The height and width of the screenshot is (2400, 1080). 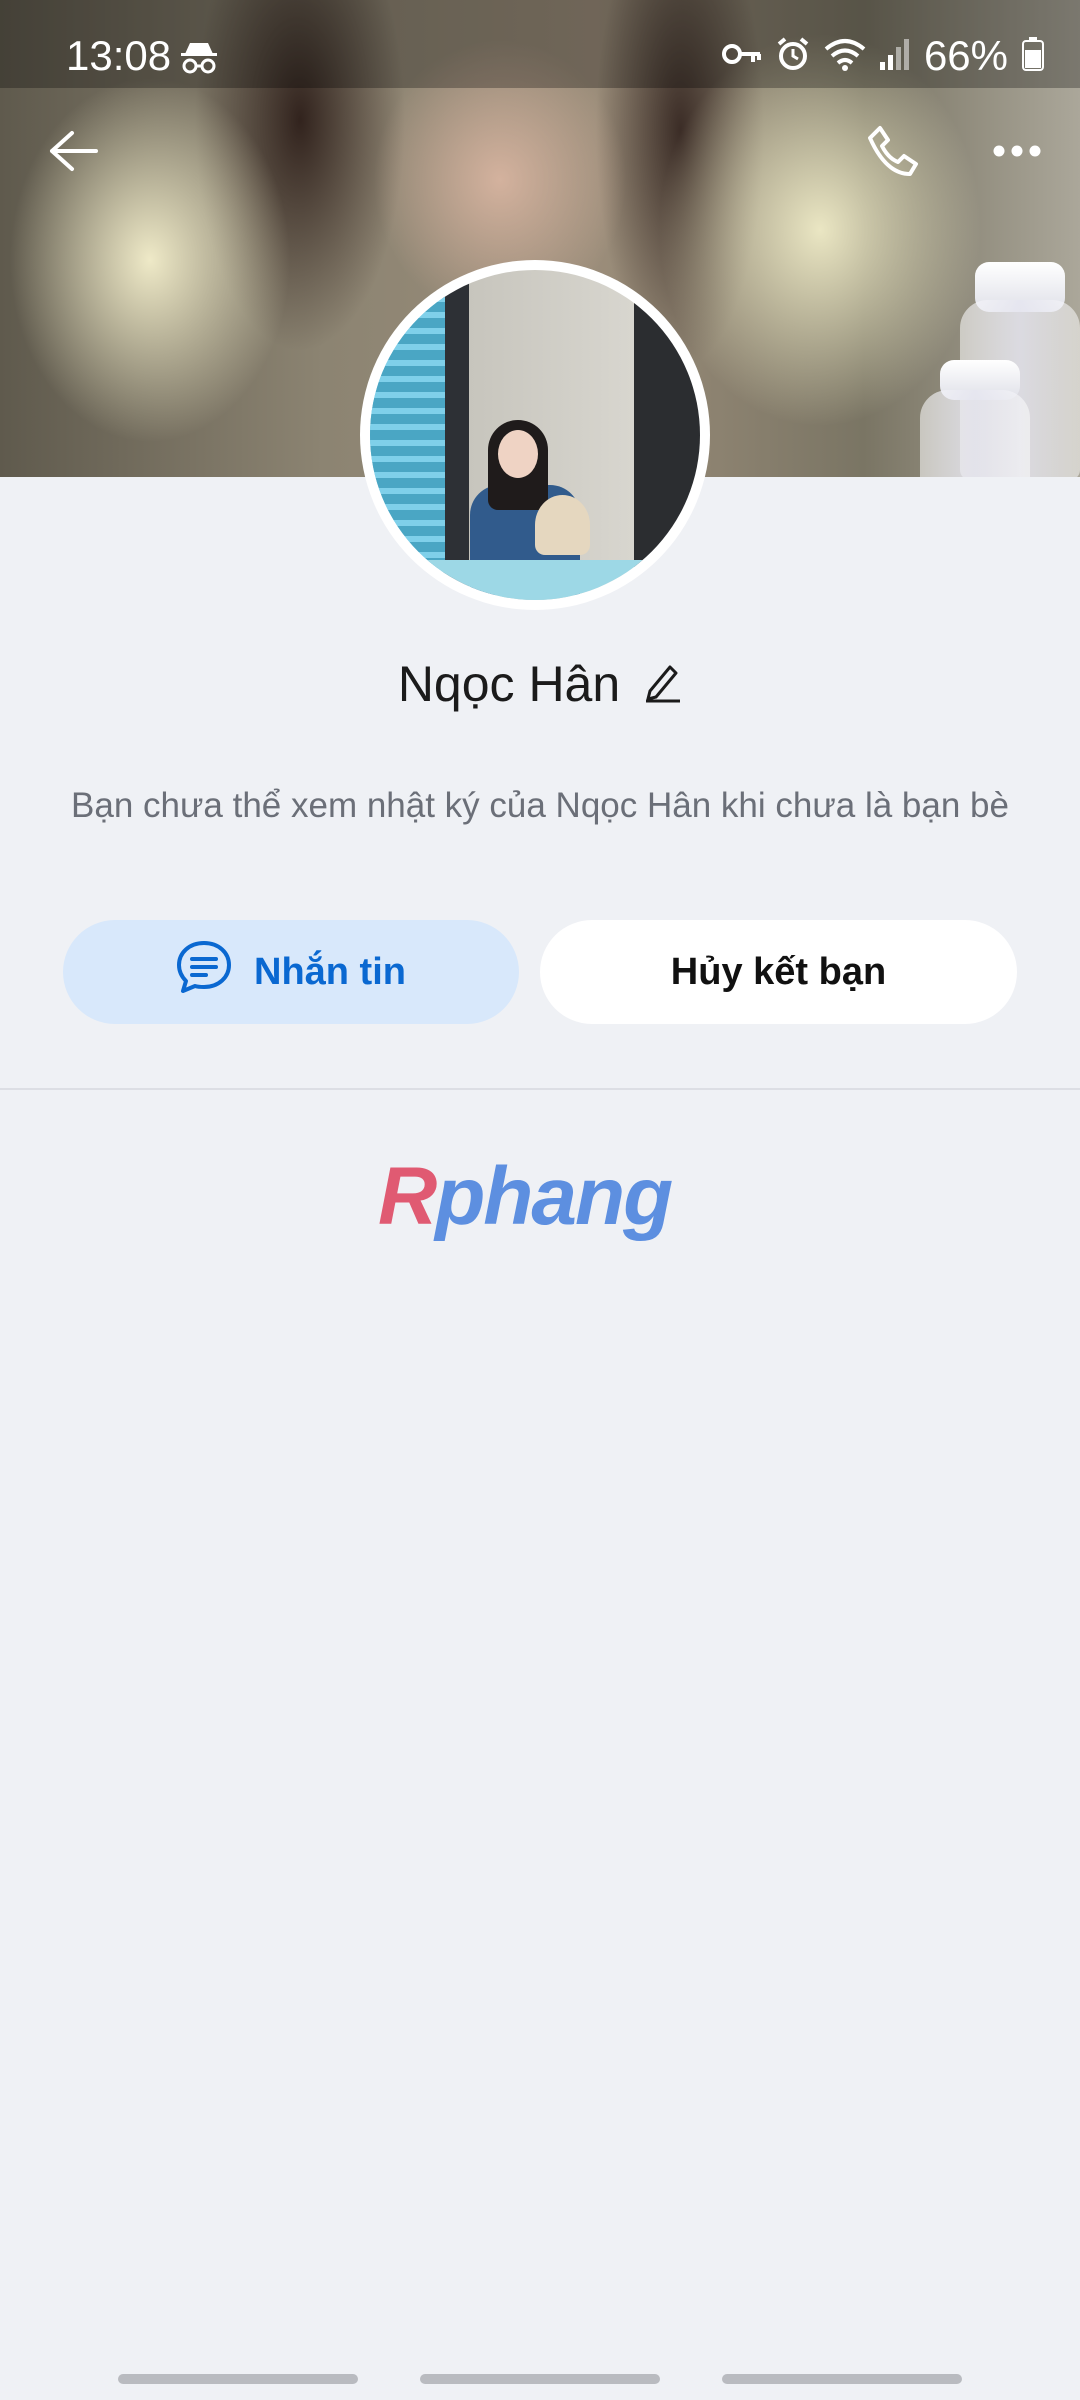 I want to click on nav-home-button, so click(x=540, y=2379).